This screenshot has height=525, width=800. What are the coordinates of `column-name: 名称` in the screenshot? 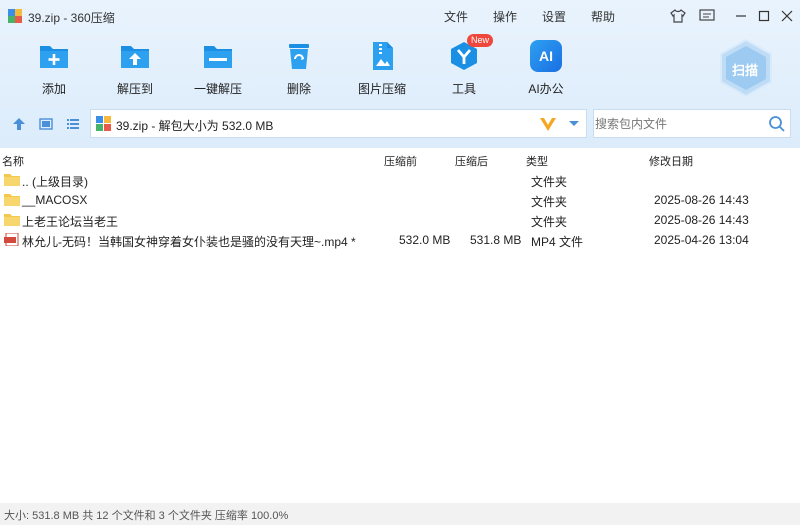 It's located at (13, 161).